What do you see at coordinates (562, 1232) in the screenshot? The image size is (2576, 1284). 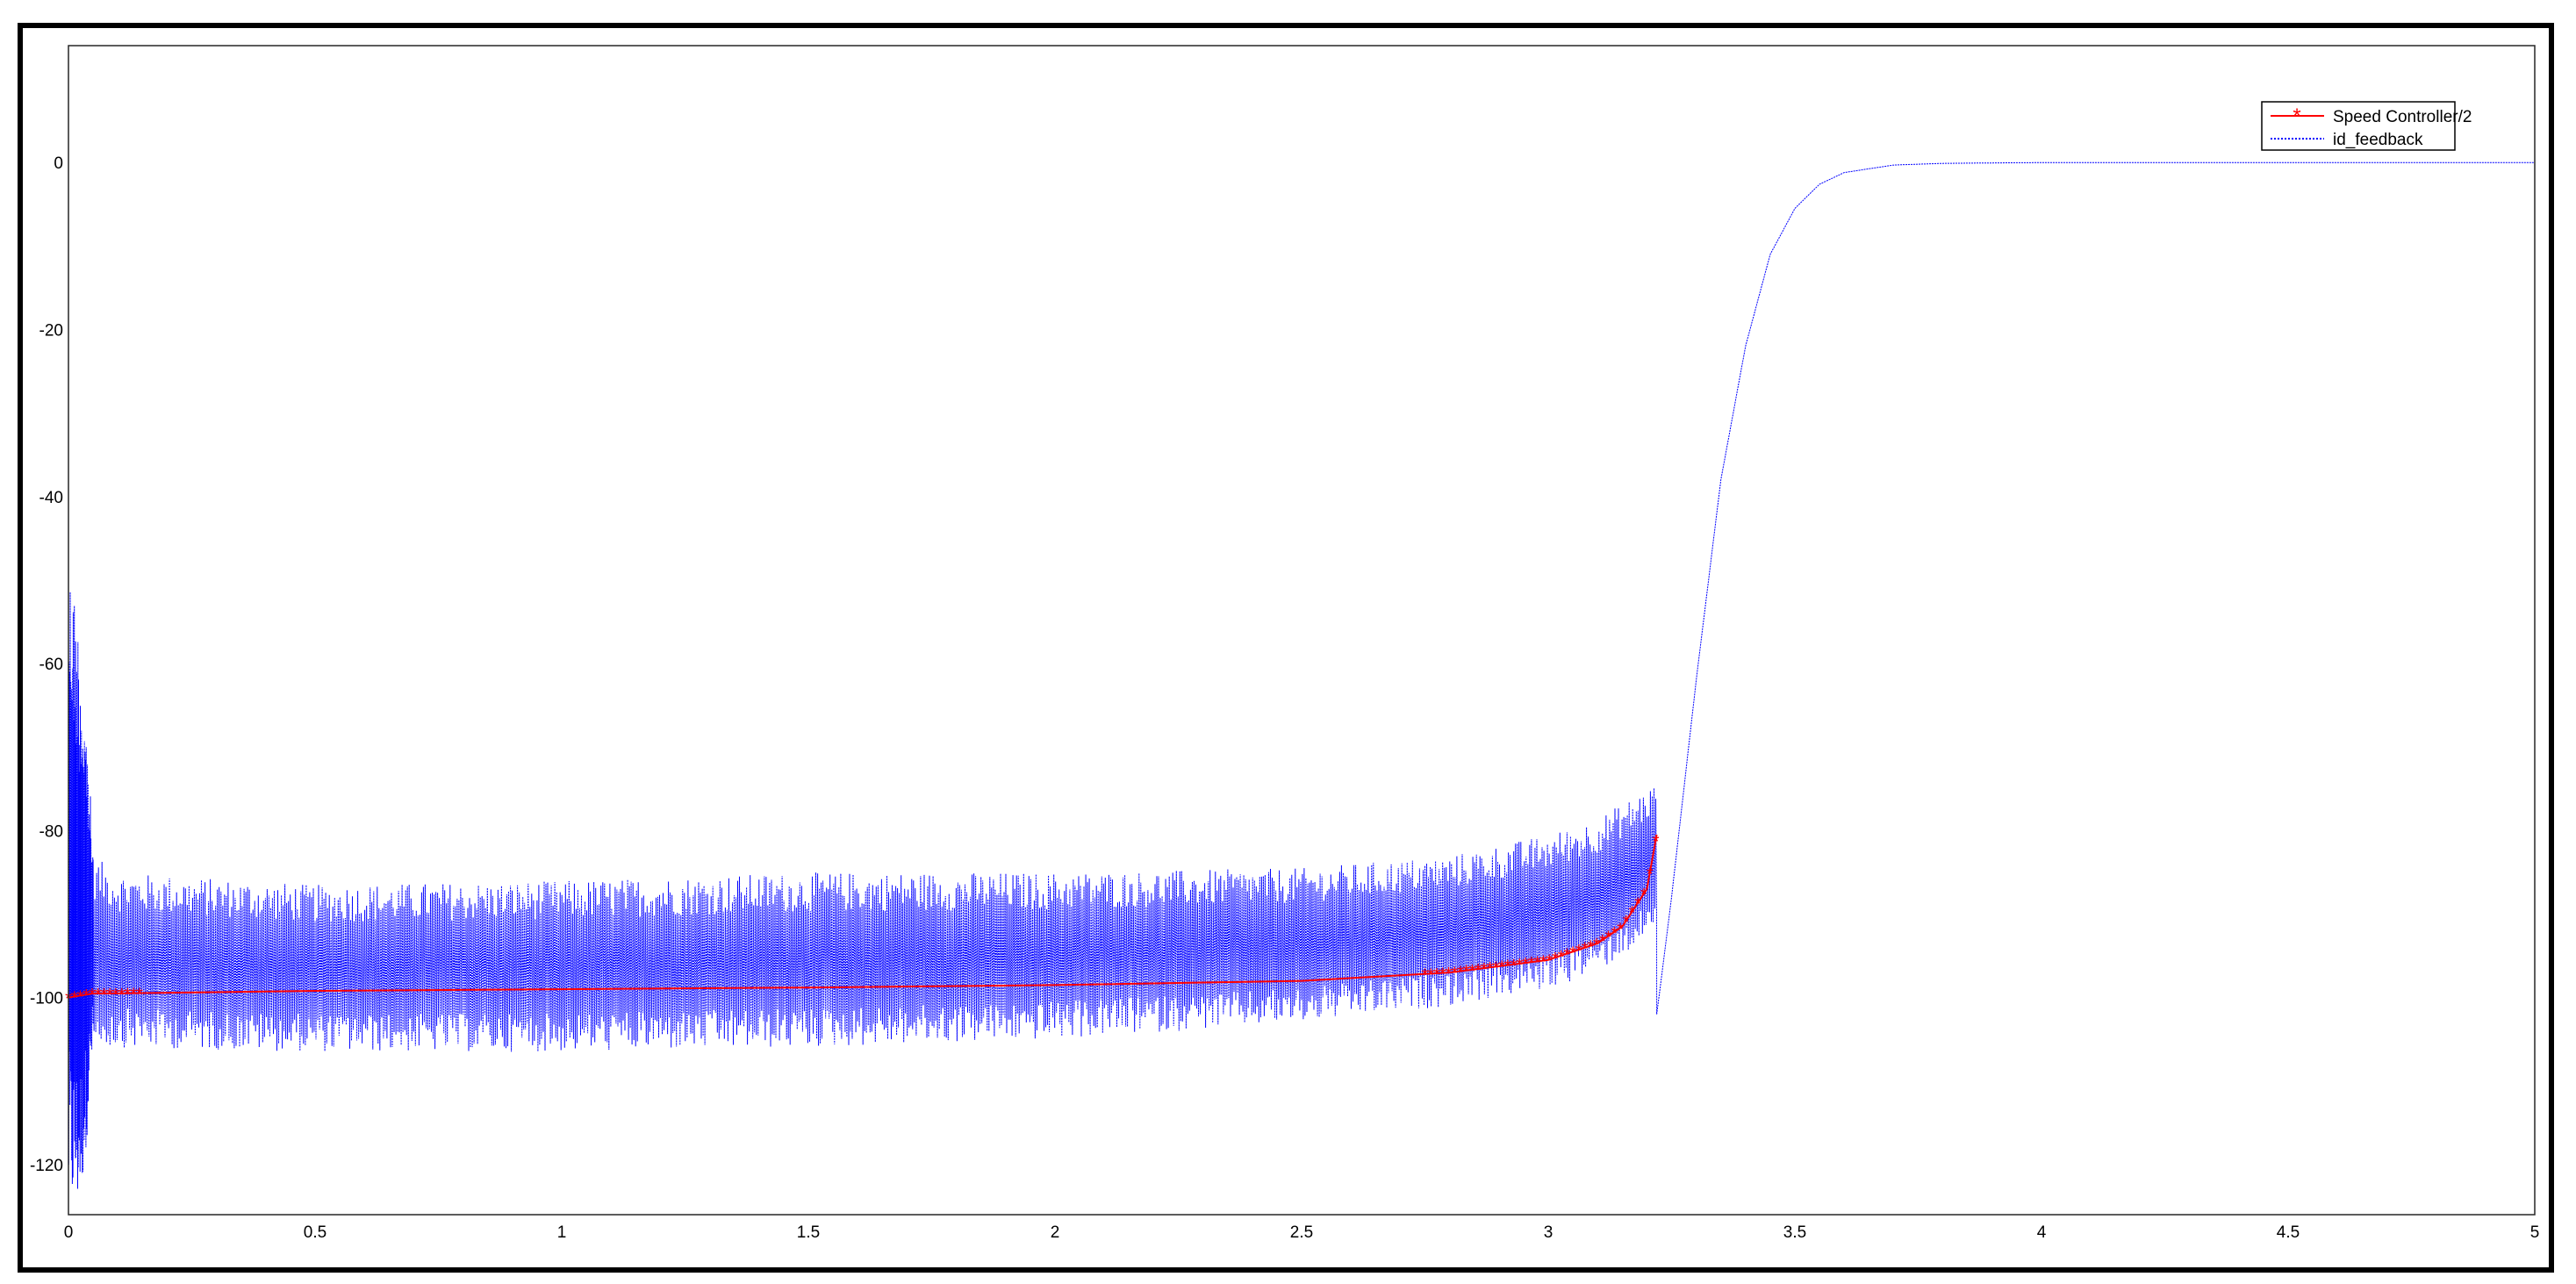 I see `x-tick-label: 1` at bounding box center [562, 1232].